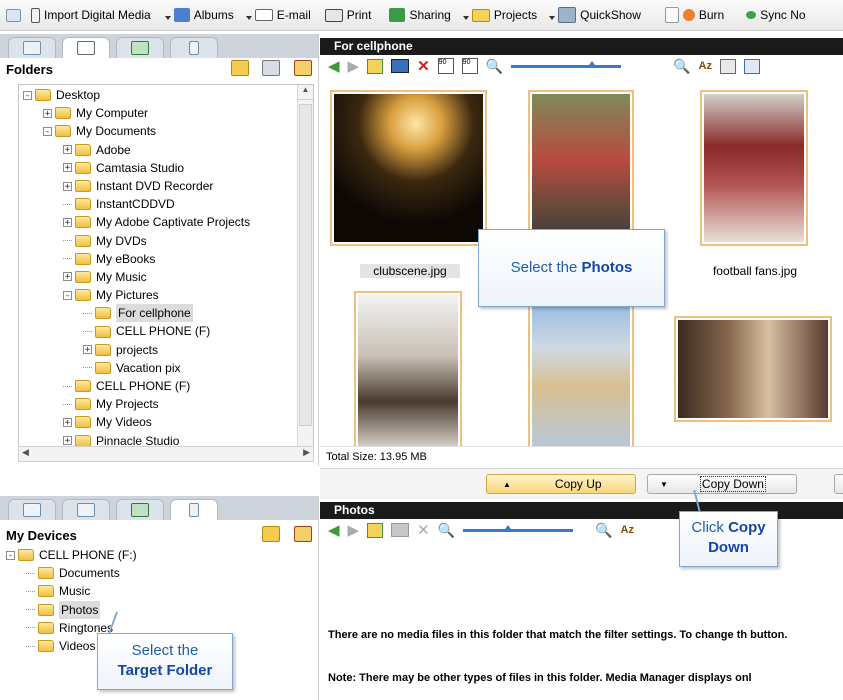  What do you see at coordinates (168, 295) in the screenshot?
I see `folder-tree-item: - My Pictures` at bounding box center [168, 295].